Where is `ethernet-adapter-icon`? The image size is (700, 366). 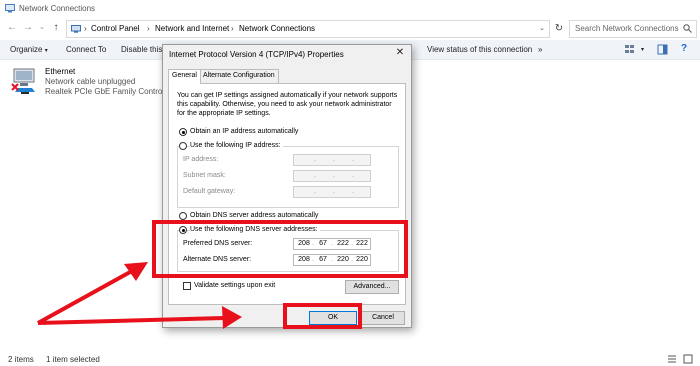 ethernet-adapter-icon is located at coordinates (24, 81).